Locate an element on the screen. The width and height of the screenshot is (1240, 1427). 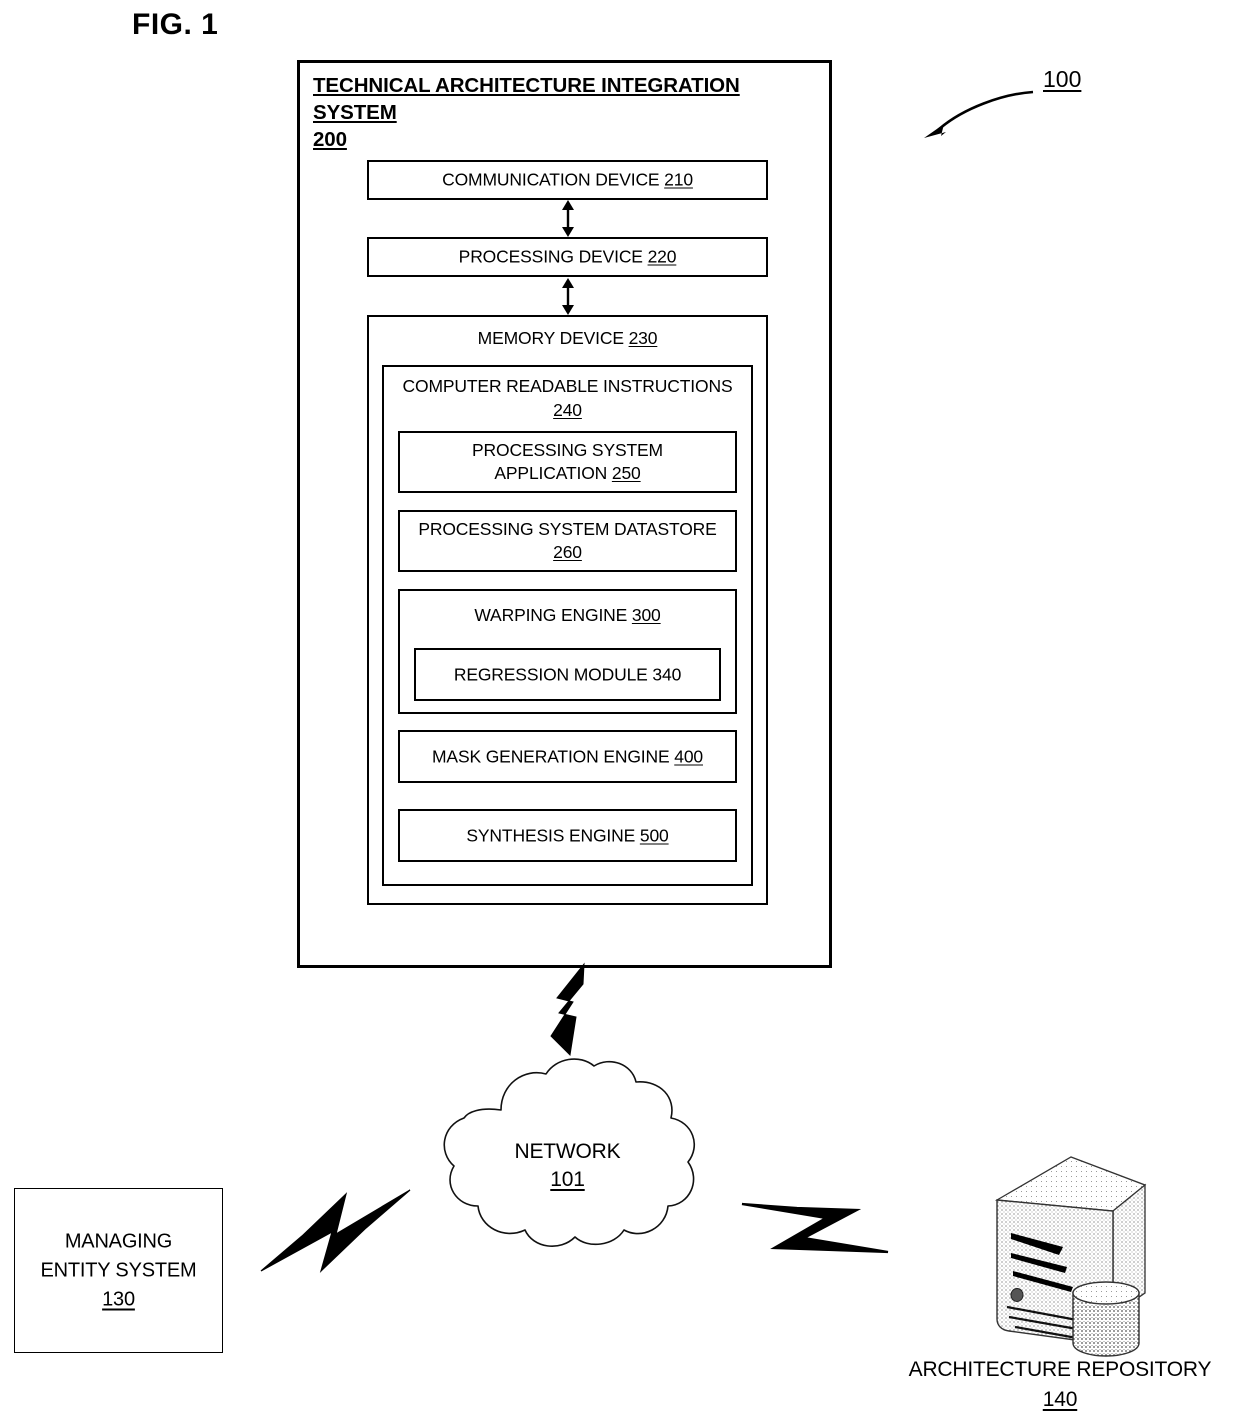
processing-system-application-label: PROCESSING SYSTEM APPLICATION 250 is located at coordinates (567, 461).